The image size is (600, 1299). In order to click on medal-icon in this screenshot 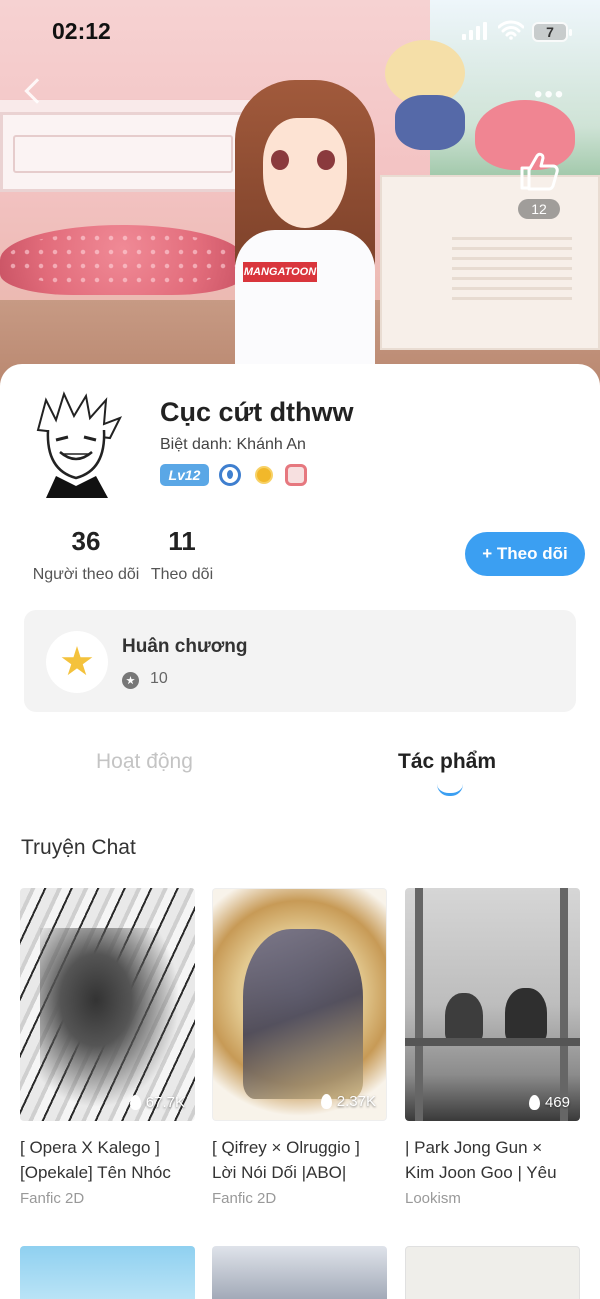, I will do `click(77, 662)`.